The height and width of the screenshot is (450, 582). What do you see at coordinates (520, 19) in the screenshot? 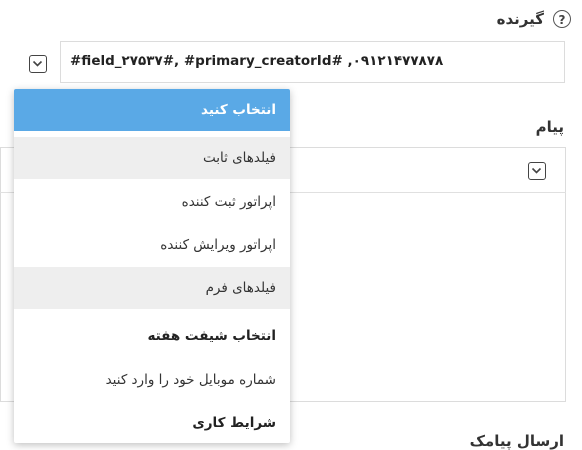
I see `recipient-label: گیرنده` at bounding box center [520, 19].